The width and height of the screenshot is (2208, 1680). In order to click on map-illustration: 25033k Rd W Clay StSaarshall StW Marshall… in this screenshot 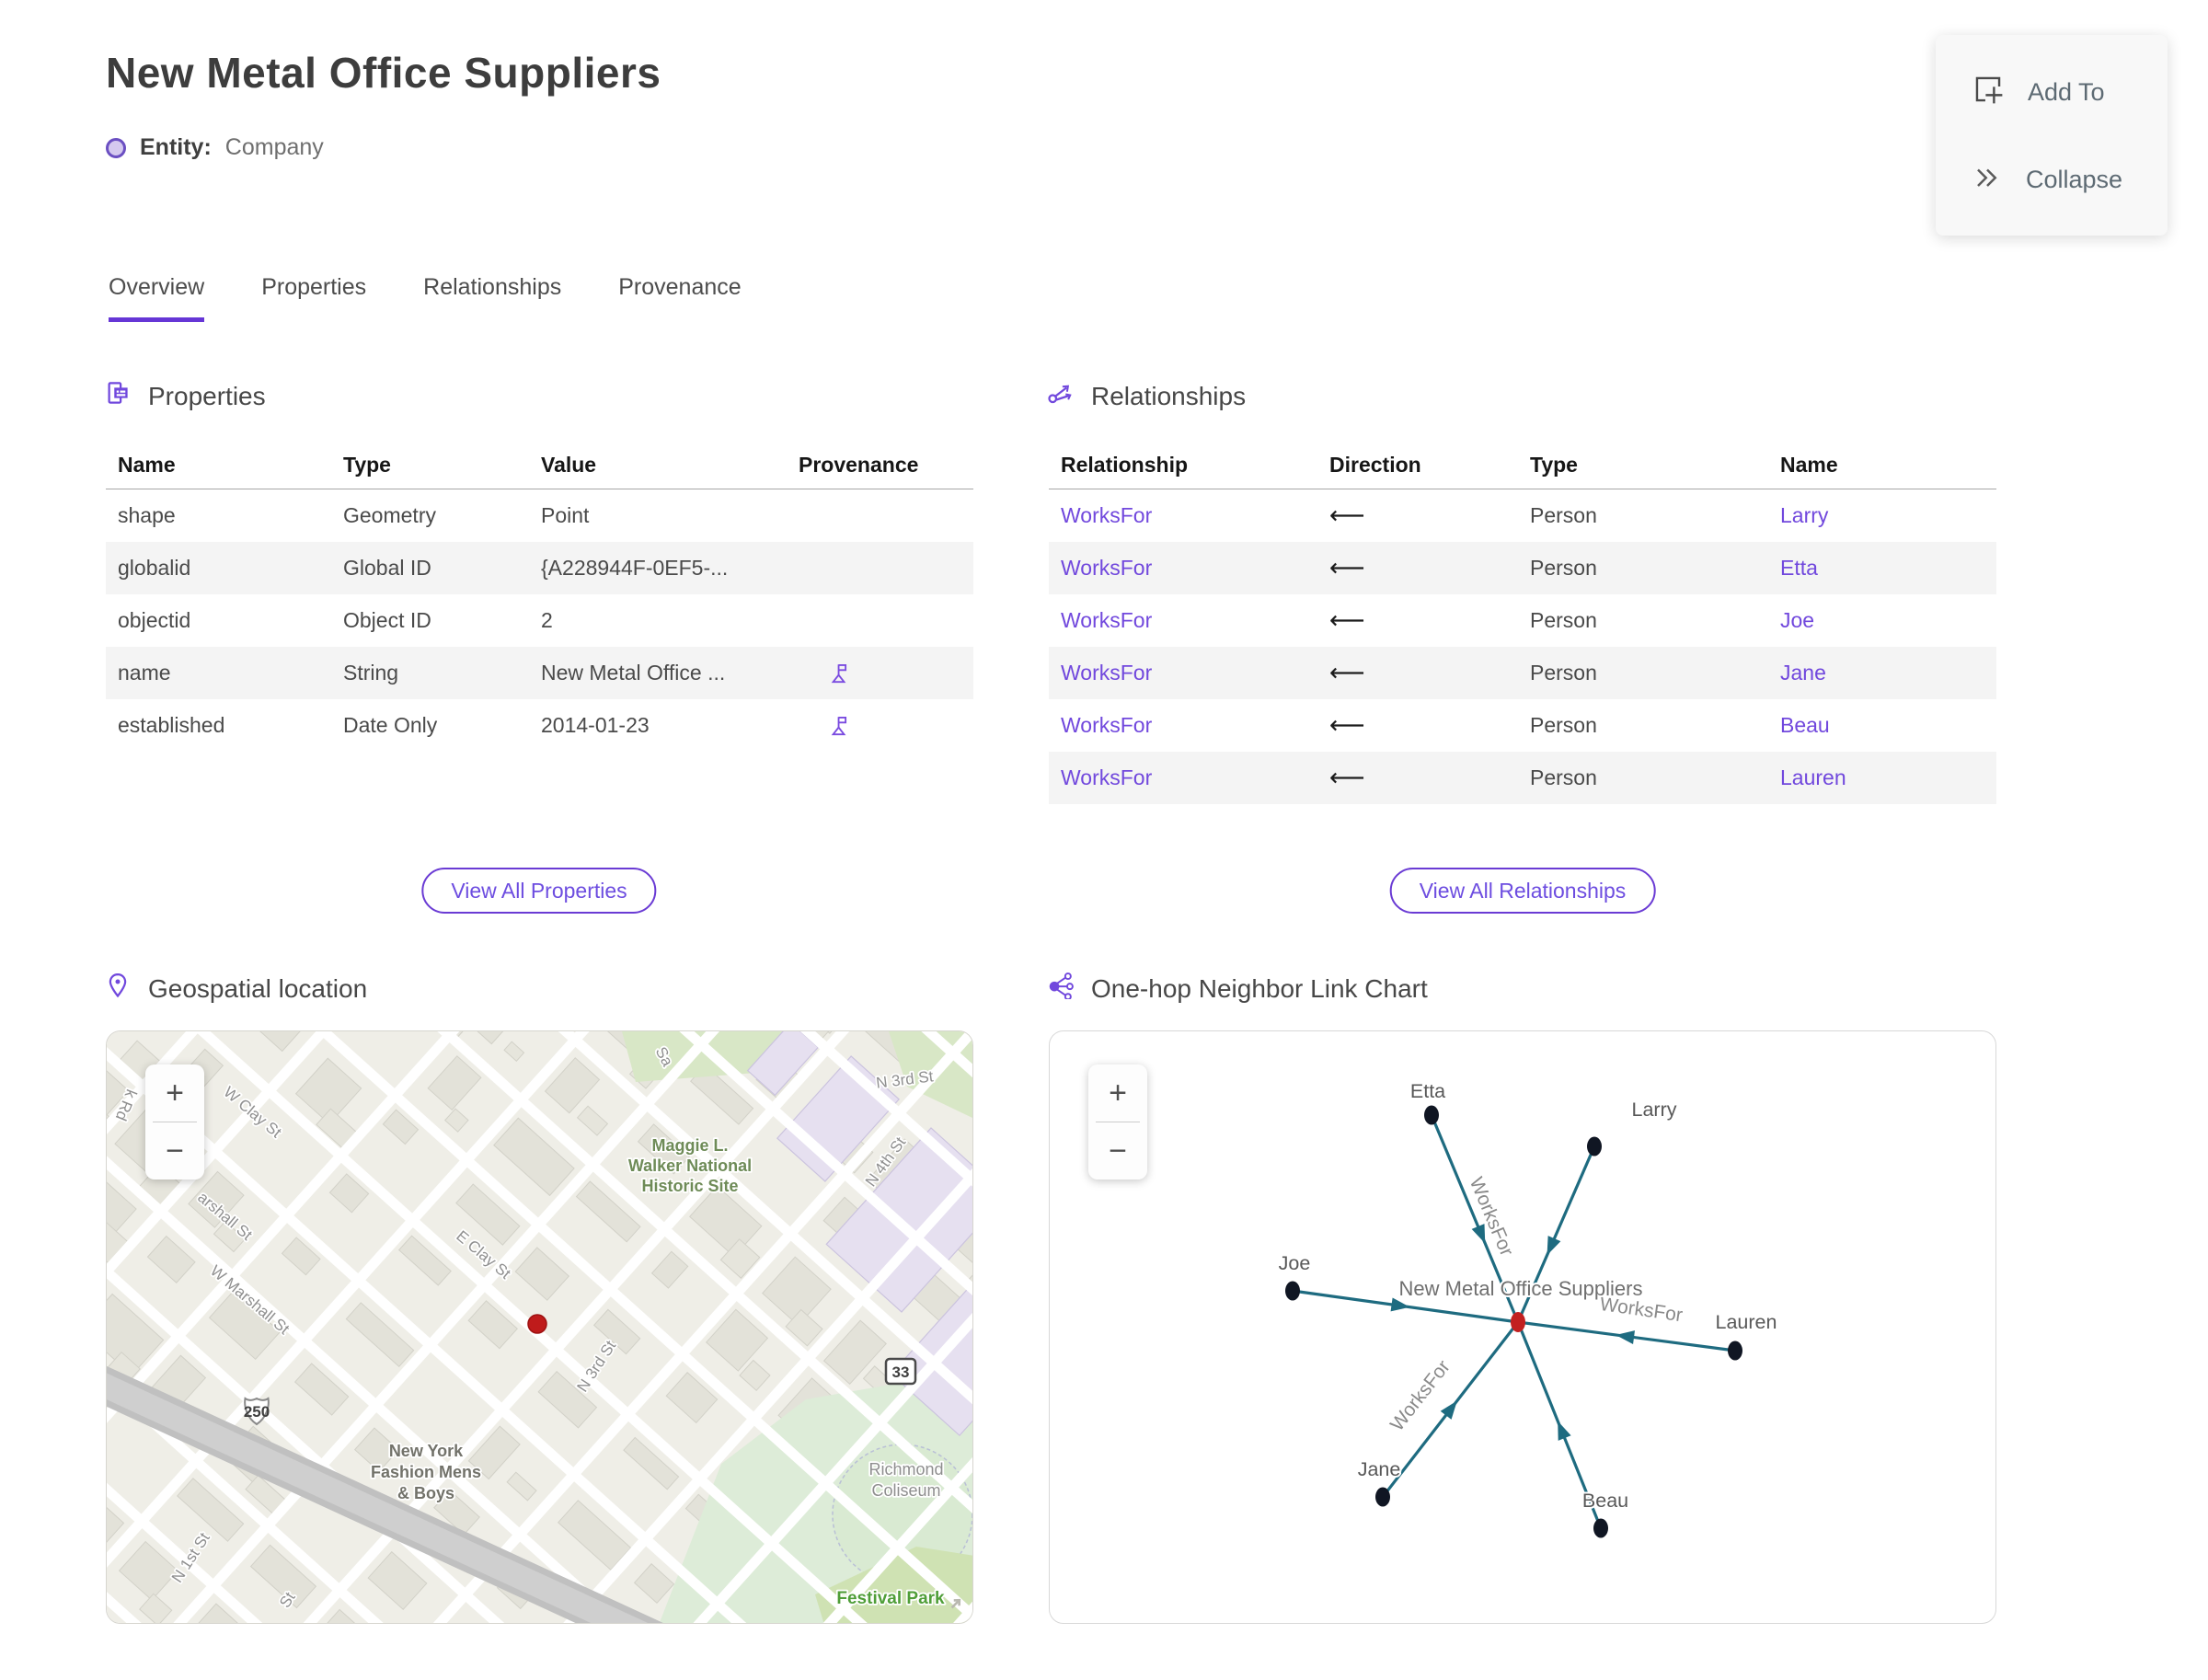, I will do `click(540, 1327)`.